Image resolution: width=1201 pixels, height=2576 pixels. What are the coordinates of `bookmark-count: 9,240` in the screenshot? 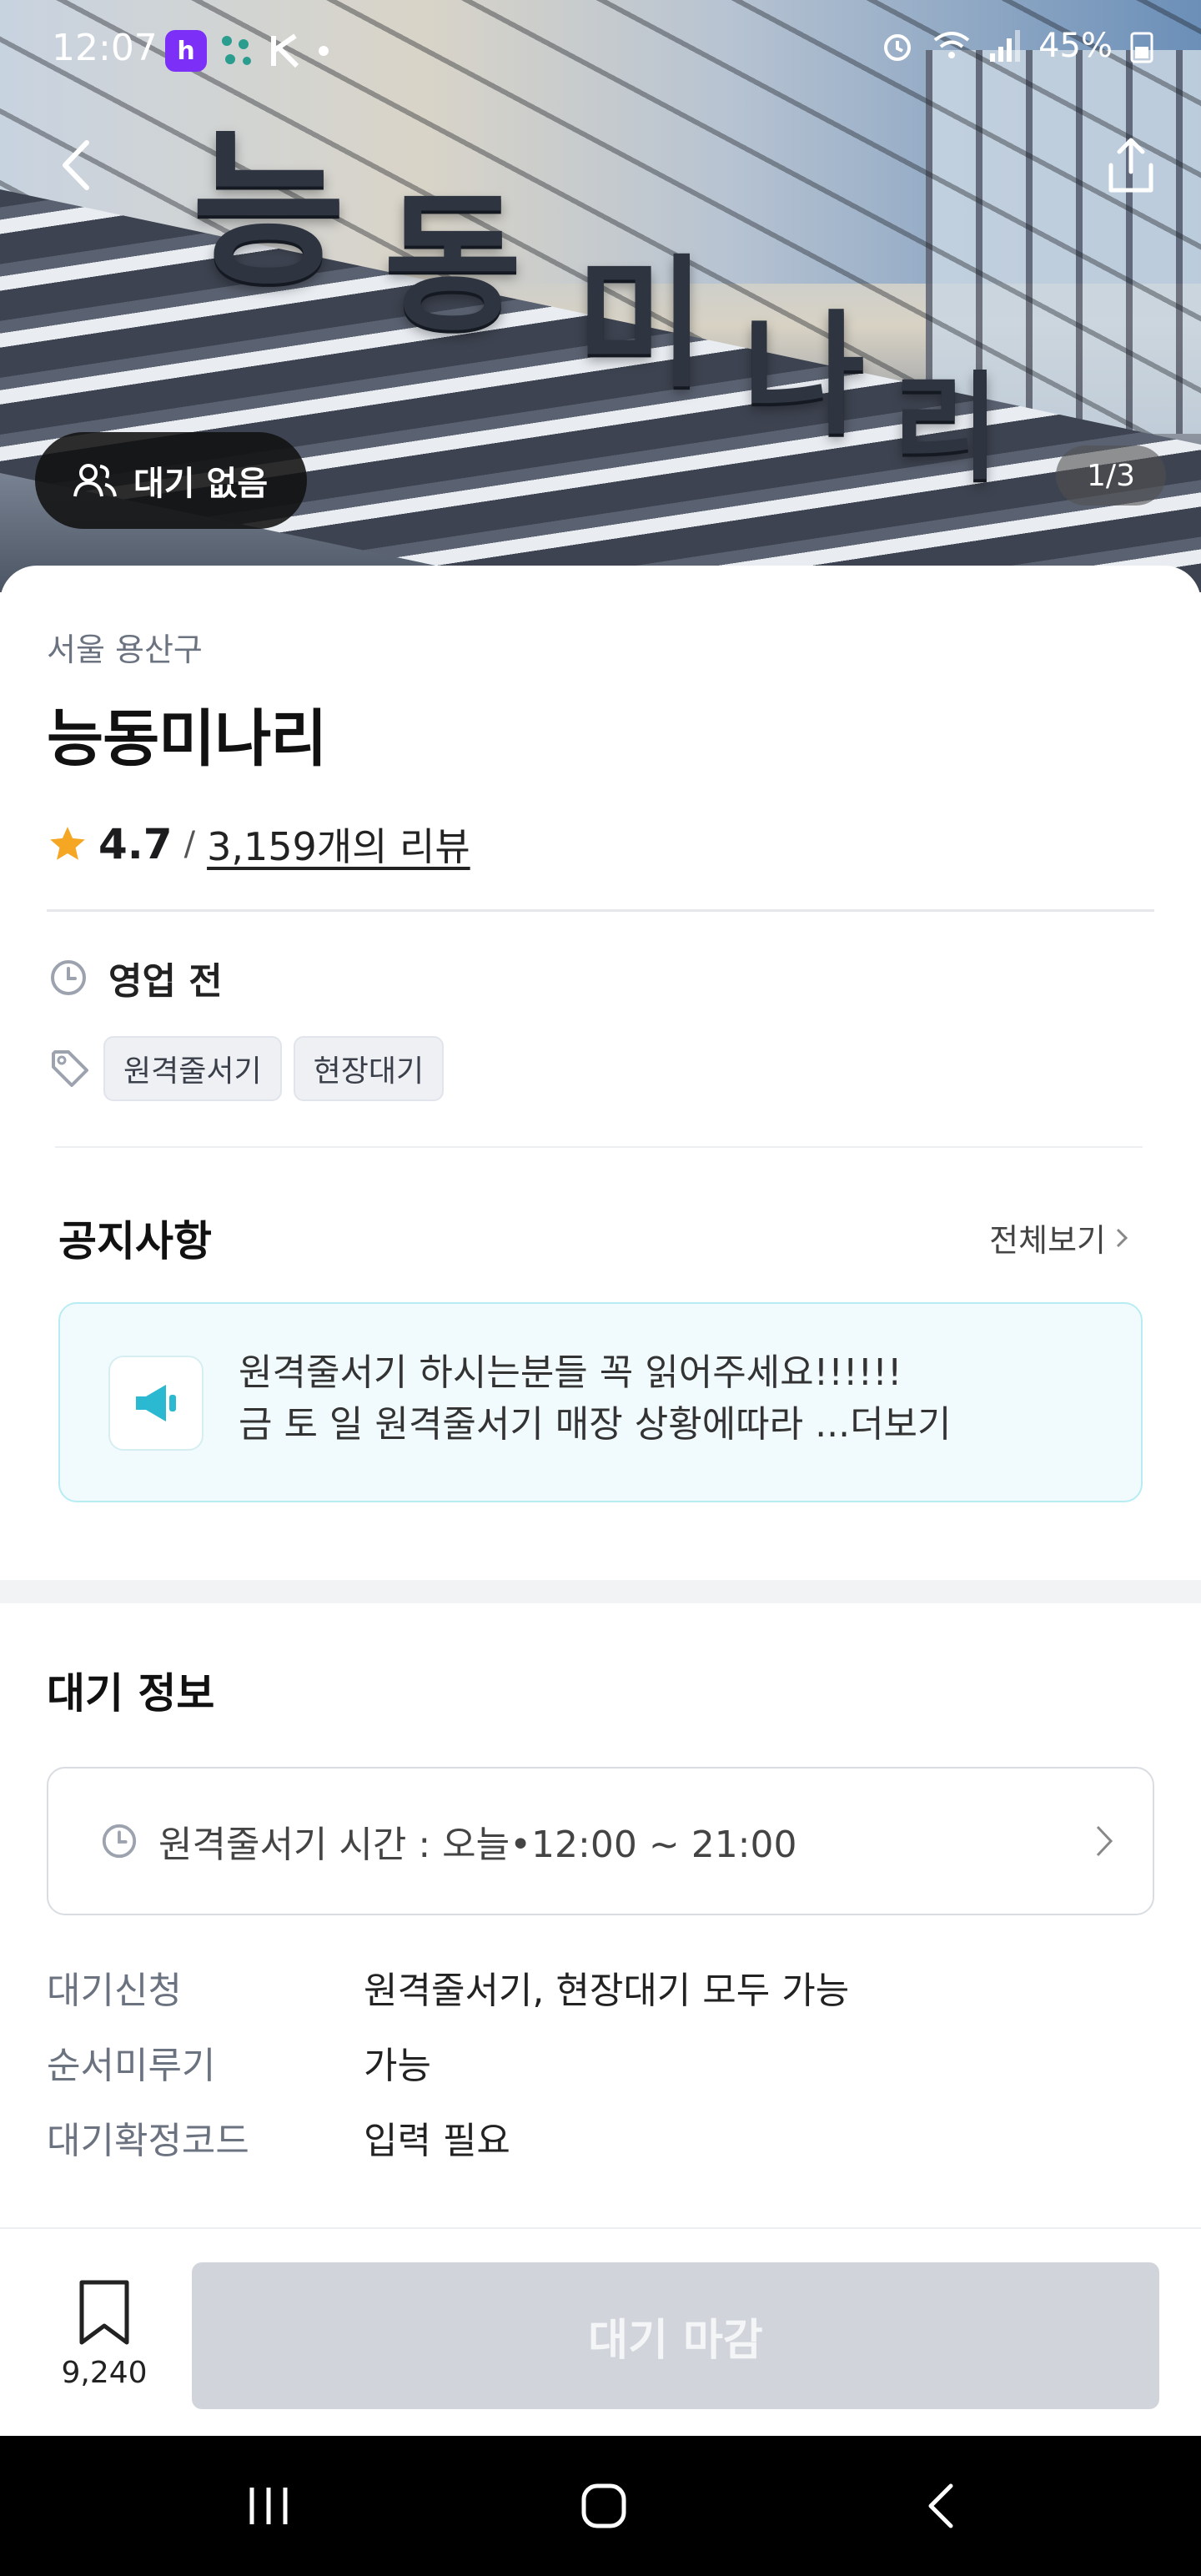 It's located at (105, 2373).